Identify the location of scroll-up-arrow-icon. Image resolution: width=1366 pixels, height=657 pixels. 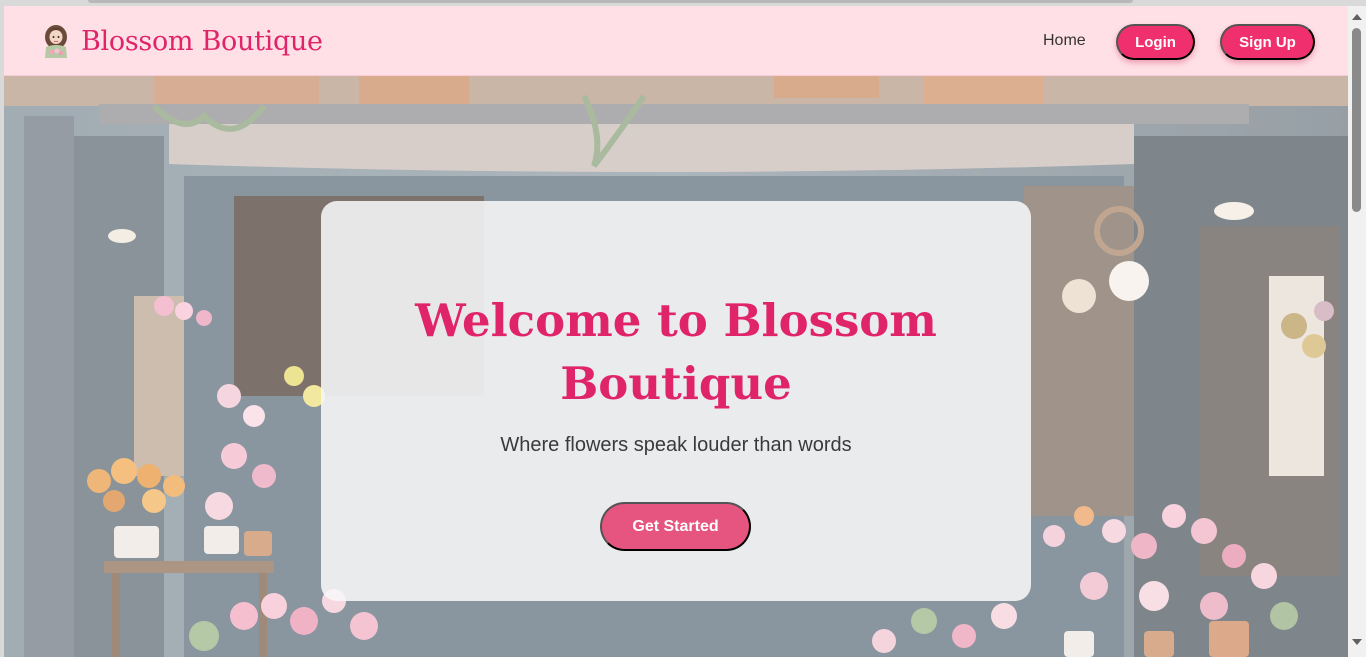
(1357, 17).